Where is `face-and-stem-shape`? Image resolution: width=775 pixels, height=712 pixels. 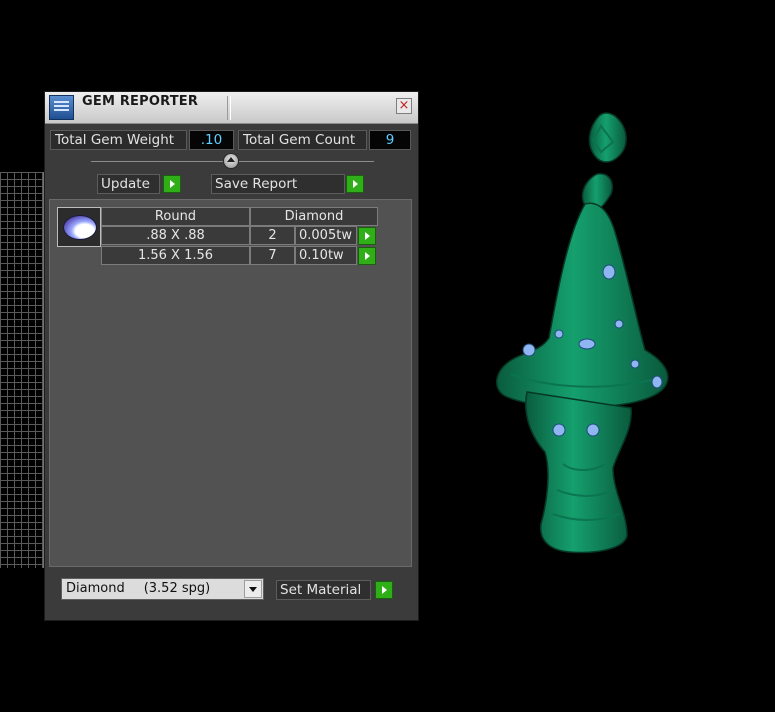
face-and-stem-shape is located at coordinates (578, 472).